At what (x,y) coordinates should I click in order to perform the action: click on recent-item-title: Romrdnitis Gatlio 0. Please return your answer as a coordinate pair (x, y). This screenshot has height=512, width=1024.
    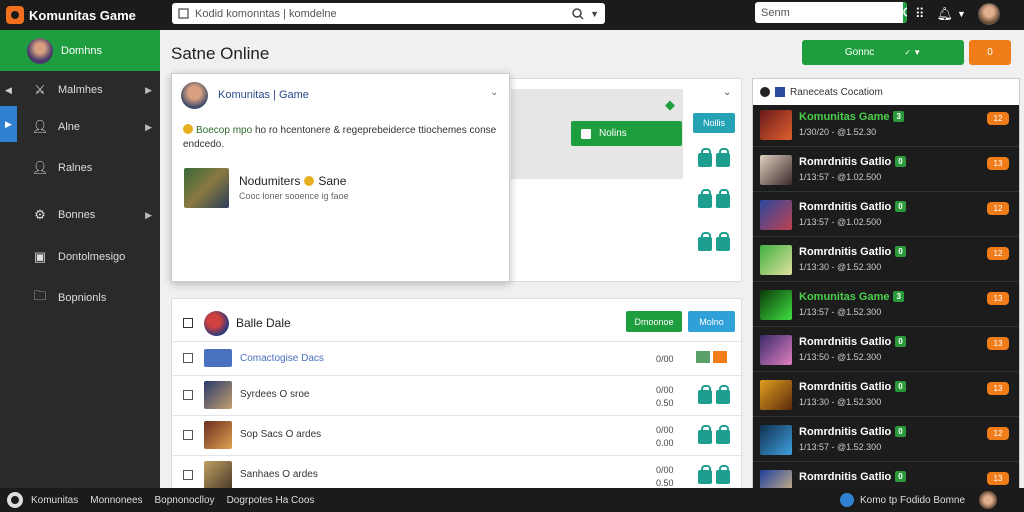
    Looking at the image, I should click on (852, 207).